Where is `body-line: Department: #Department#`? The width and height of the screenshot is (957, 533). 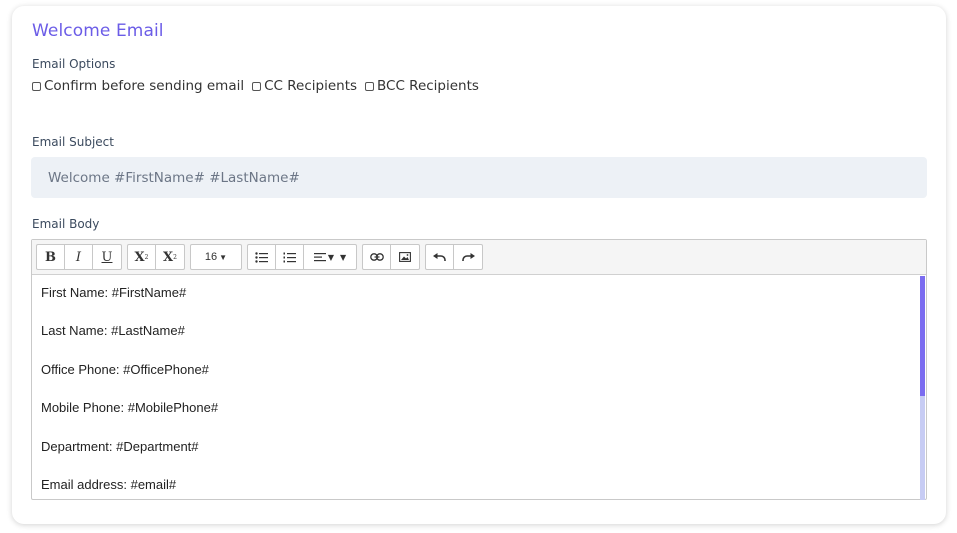
body-line: Department: #Department# is located at coordinates (120, 446).